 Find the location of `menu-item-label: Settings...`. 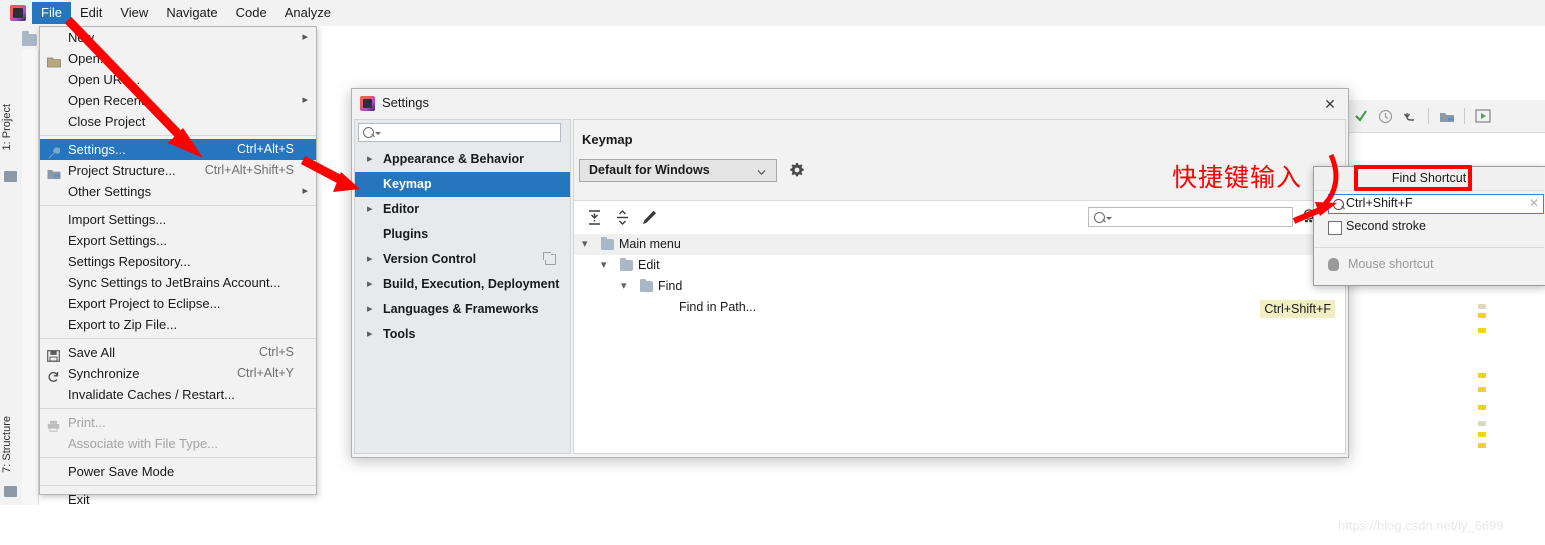

menu-item-label: Settings... is located at coordinates (97, 149).